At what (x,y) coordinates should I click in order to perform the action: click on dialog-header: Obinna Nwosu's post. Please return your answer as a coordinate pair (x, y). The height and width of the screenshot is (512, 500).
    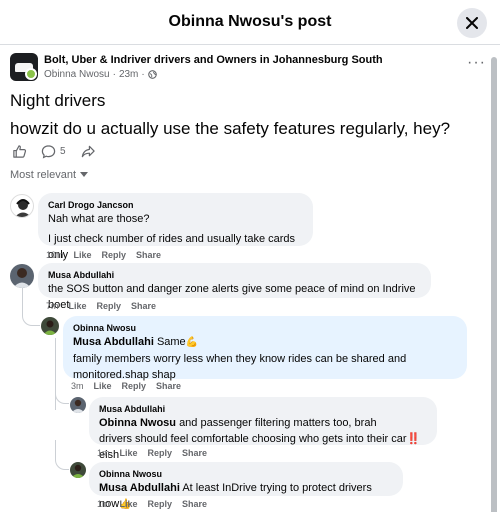
    Looking at the image, I should click on (250, 22).